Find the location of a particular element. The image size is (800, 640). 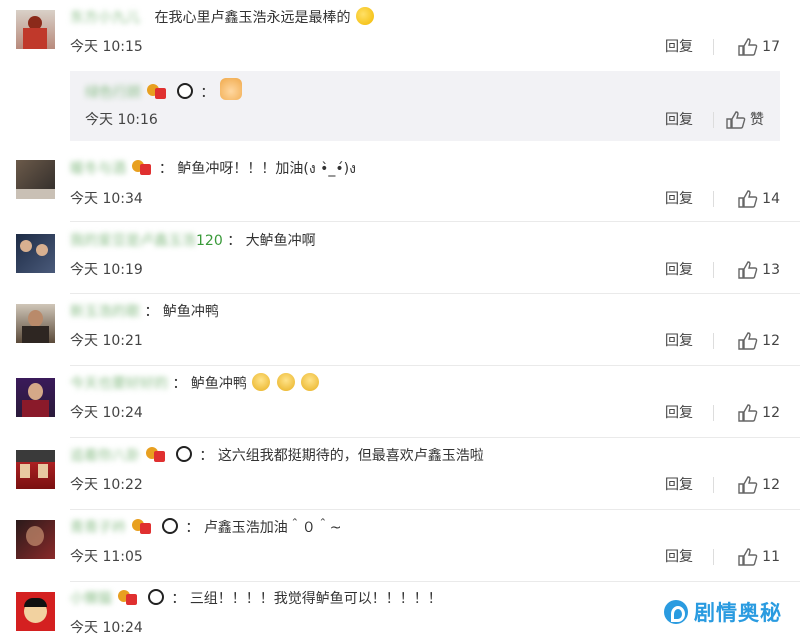

username: 小懒猫 is located at coordinates (91, 599).